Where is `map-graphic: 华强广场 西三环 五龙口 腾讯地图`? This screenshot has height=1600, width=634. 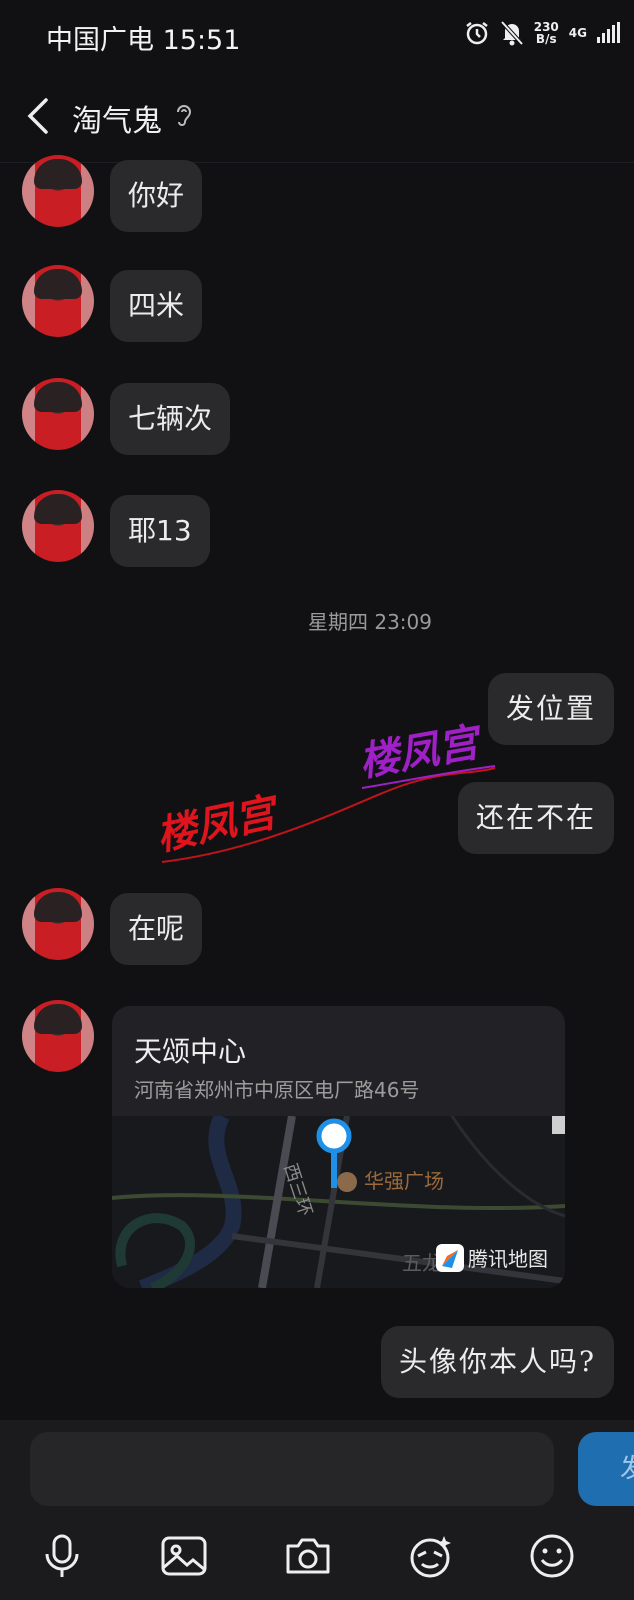 map-graphic: 华强广场 西三环 五龙口 腾讯地图 is located at coordinates (338, 1200).